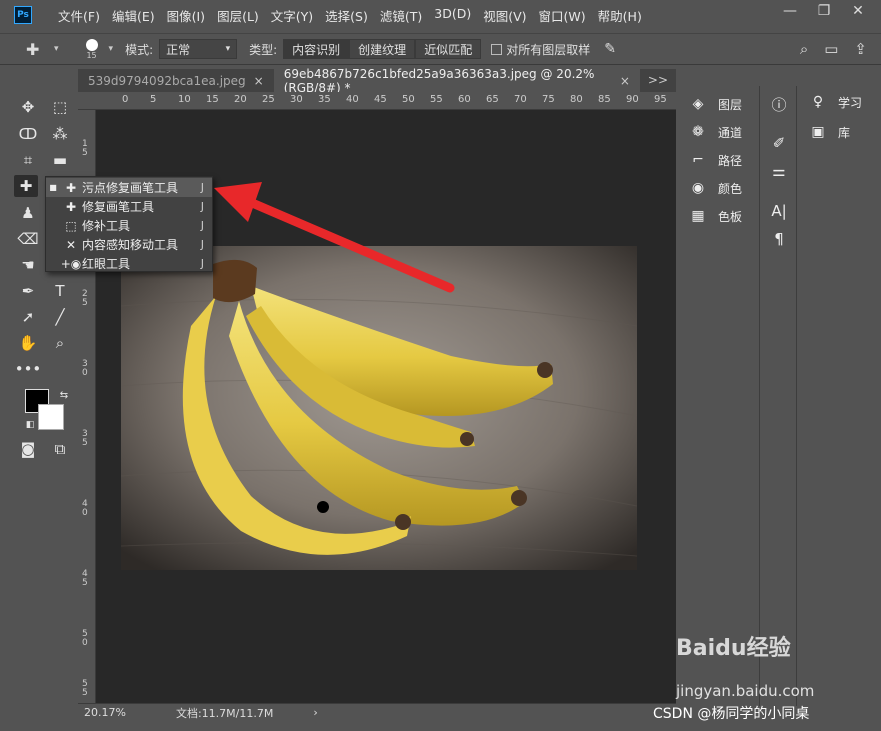  What do you see at coordinates (745, 691) in the screenshot?
I see `jingyan-watermark: jingyan.baidu.com` at bounding box center [745, 691].